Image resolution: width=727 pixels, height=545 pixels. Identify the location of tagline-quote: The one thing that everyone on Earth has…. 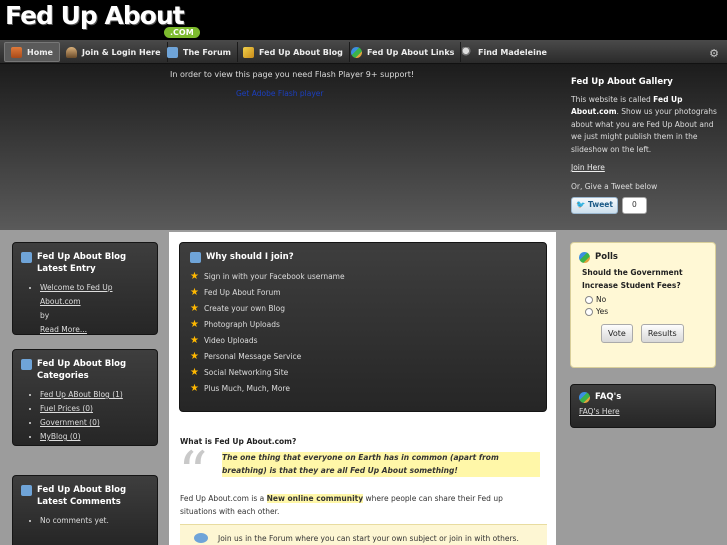
(381, 464).